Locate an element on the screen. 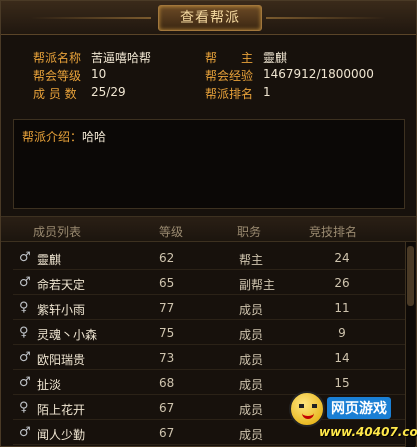  column-header-rank: 竞技排名 is located at coordinates (333, 231).